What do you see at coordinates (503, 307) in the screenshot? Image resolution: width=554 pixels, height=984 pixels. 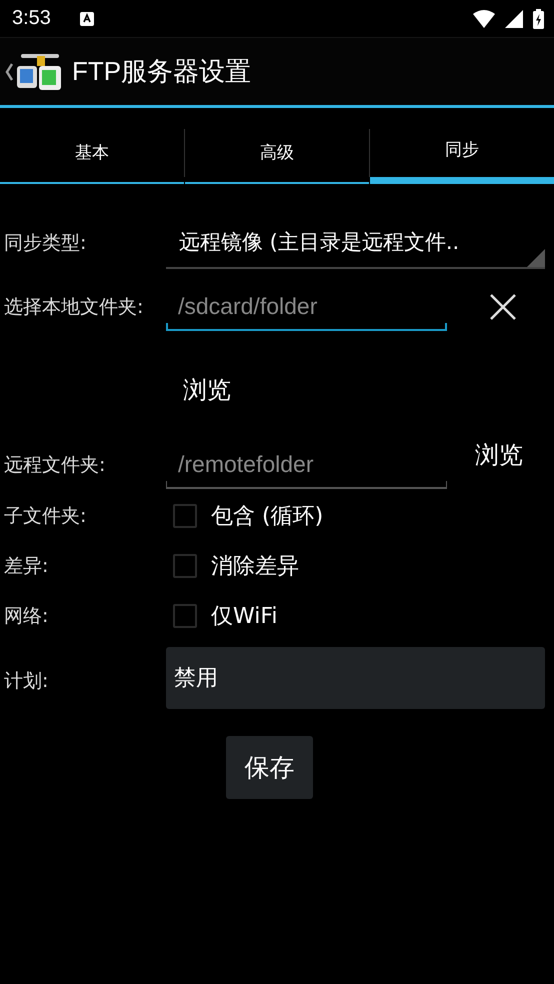 I see `close-icon` at bounding box center [503, 307].